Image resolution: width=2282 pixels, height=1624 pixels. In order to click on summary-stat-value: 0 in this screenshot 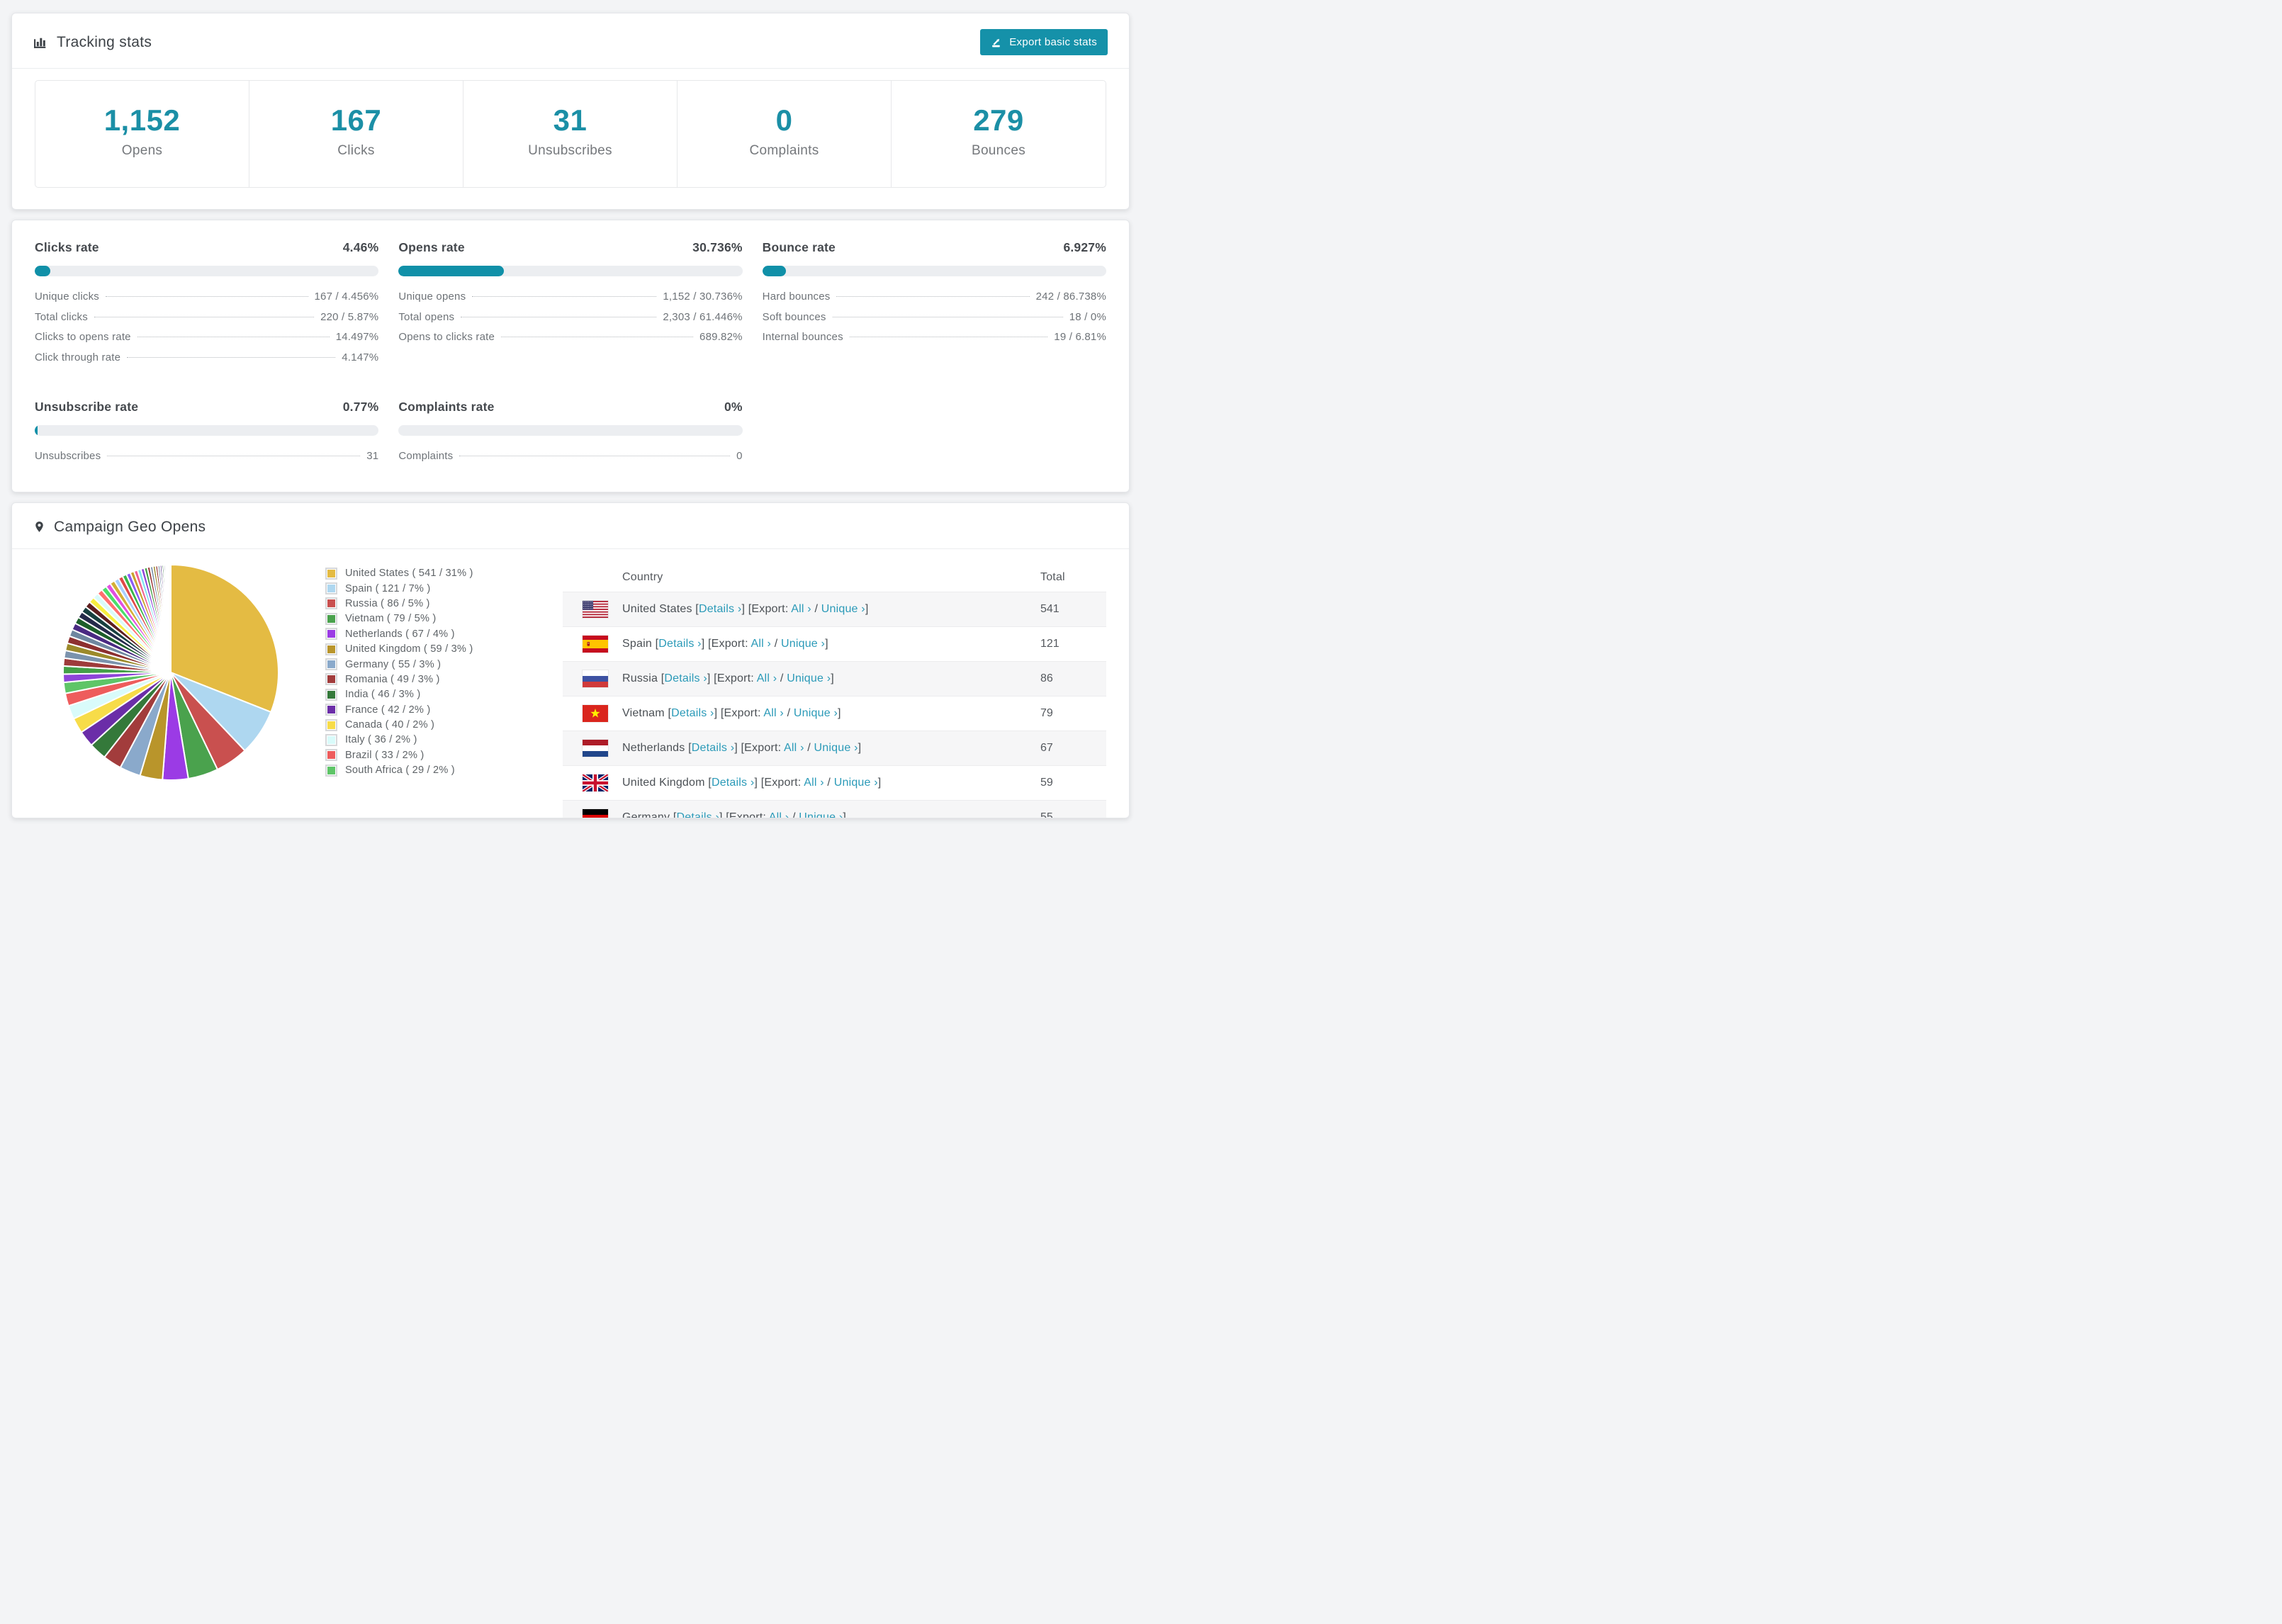, I will do `click(784, 120)`.